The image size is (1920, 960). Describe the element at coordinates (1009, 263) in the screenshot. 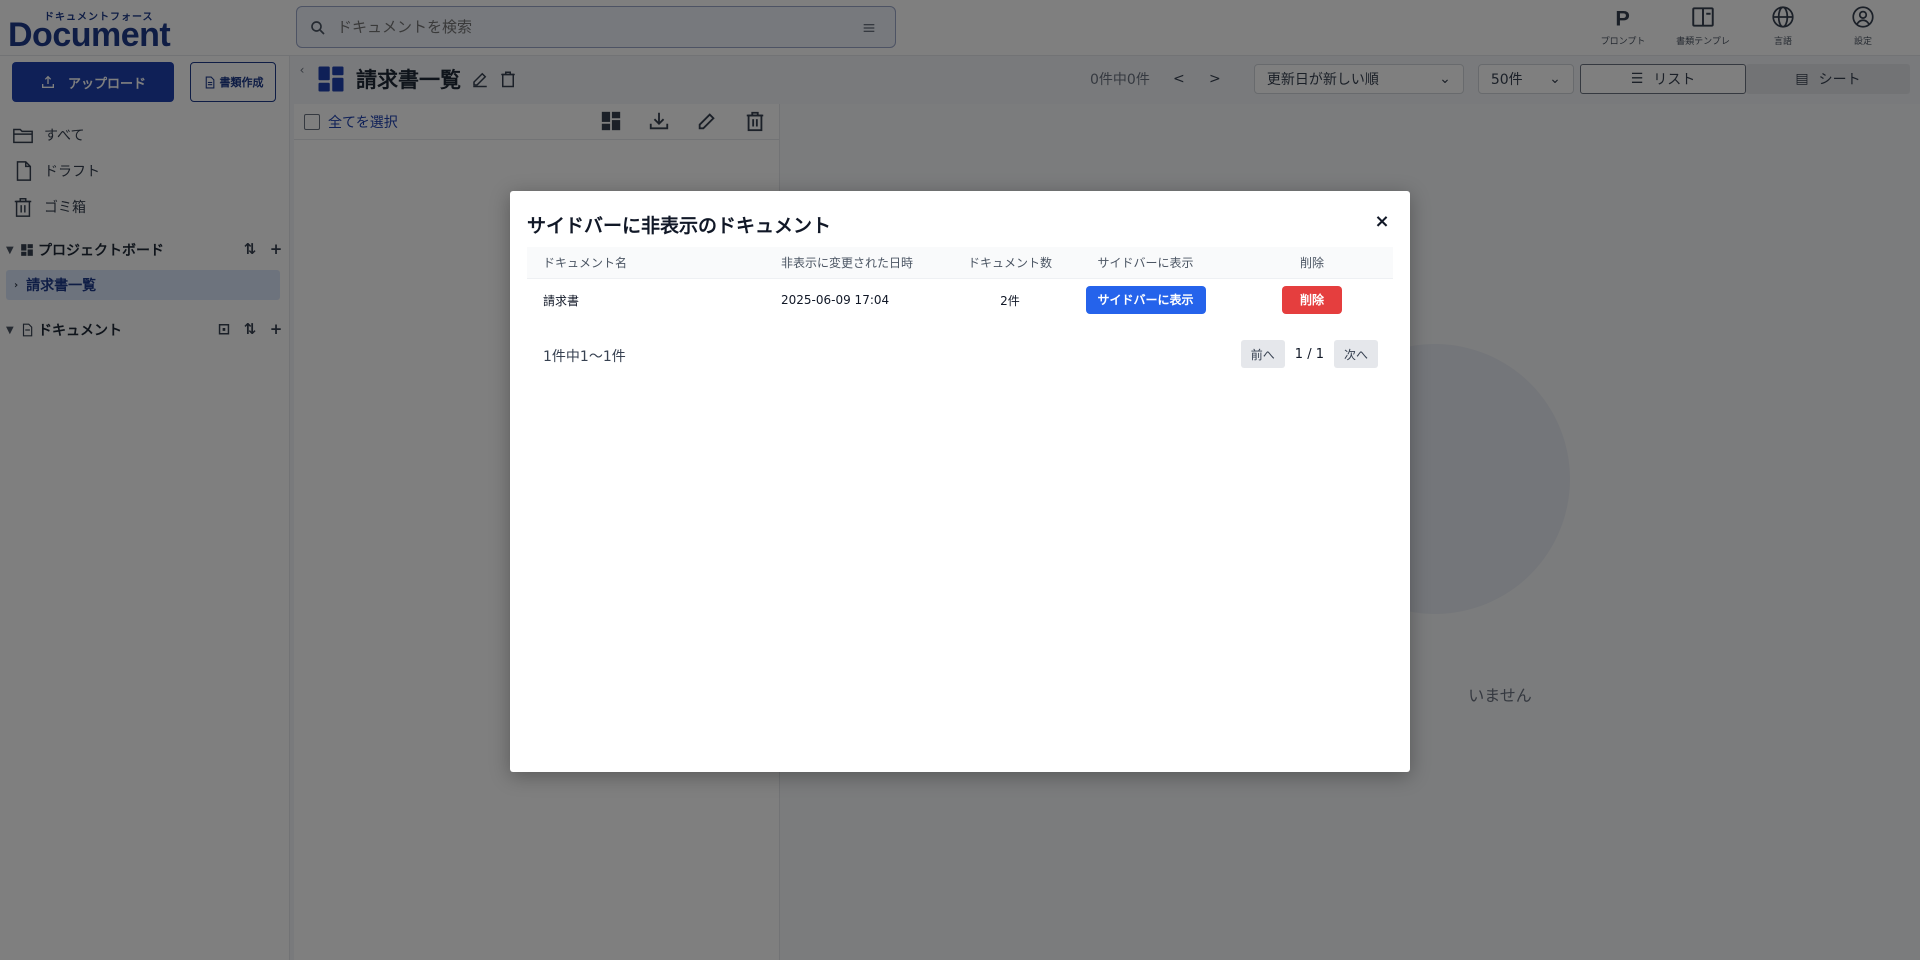

I see `column-header-count: ドキュメント数` at that location.